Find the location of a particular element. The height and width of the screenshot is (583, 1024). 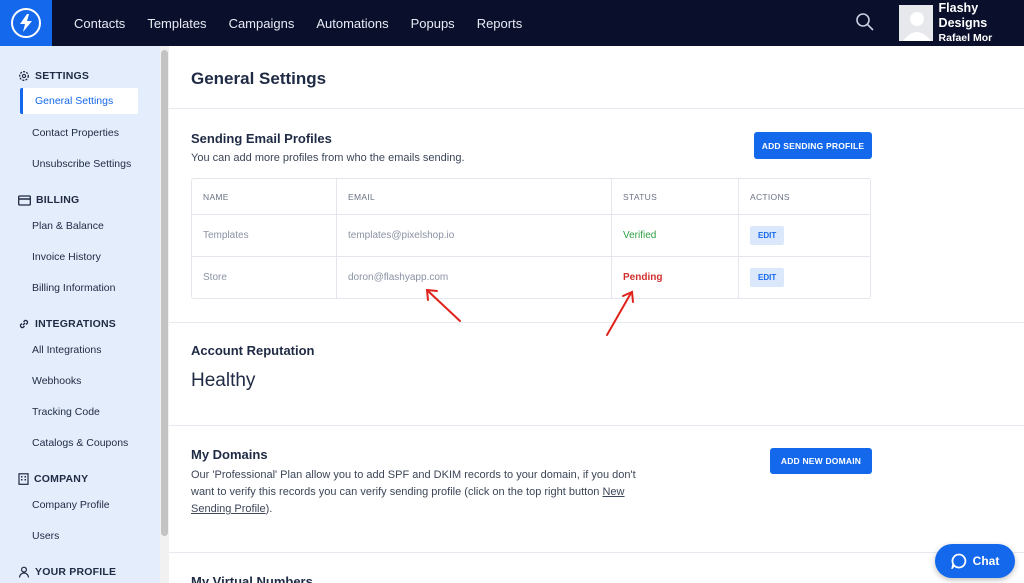

table-row: Store doron@flashyapp.com Pending EDIT is located at coordinates (531, 277).